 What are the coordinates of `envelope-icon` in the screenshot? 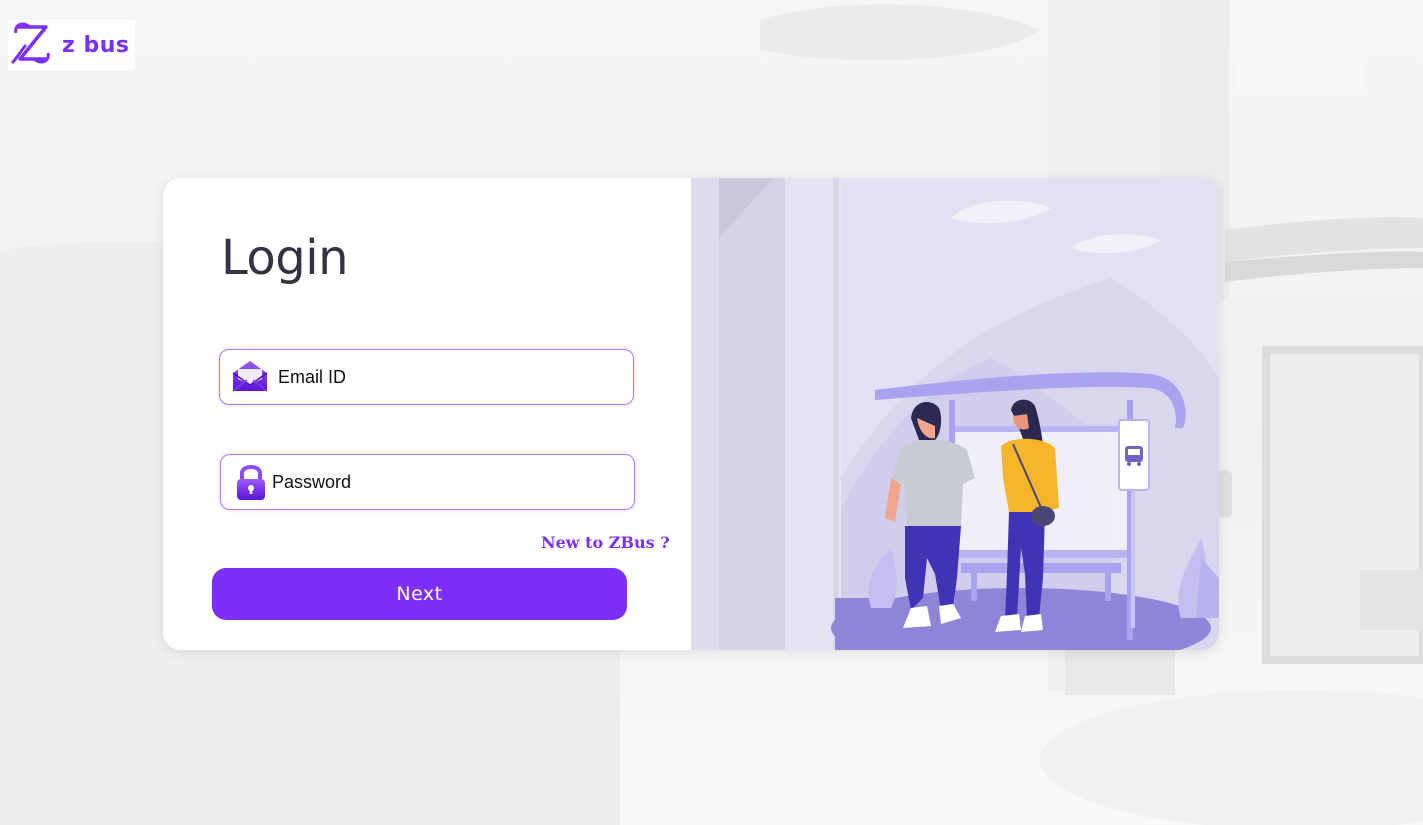 It's located at (250, 377).